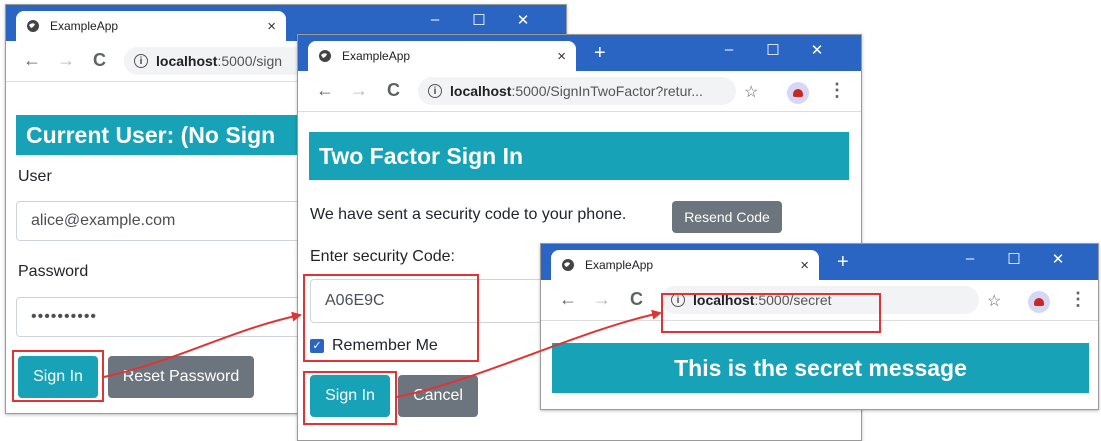  I want to click on flow-arrows, so click(382, 353).